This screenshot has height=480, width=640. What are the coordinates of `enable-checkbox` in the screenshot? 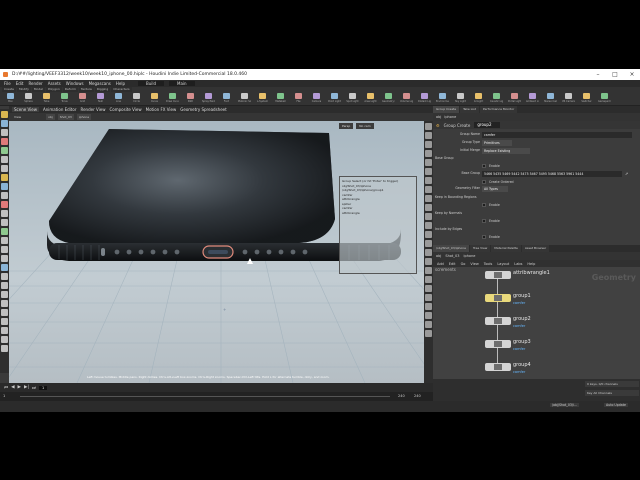 It's located at (484, 166).